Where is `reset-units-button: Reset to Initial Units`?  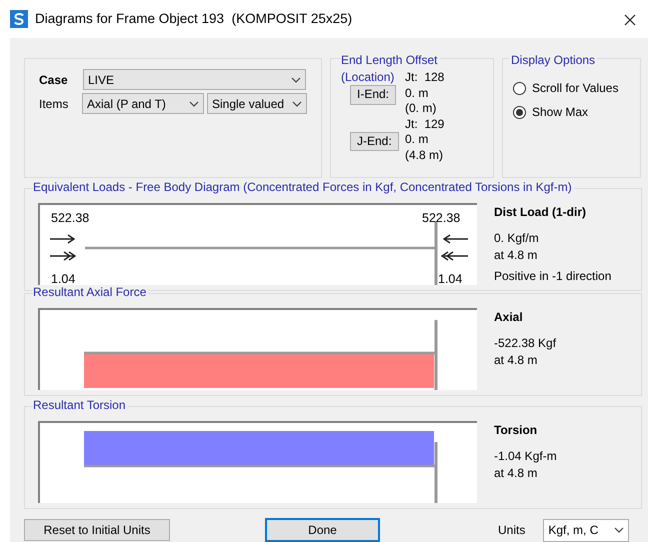 reset-units-button: Reset to Initial Units is located at coordinates (97, 530).